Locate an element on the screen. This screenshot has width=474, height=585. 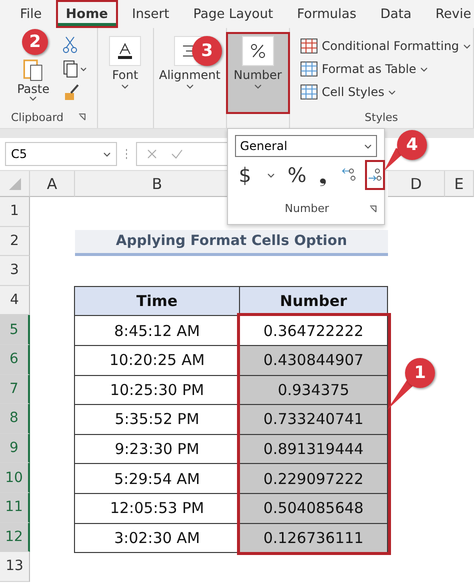
ribbon-tab: File is located at coordinates (31, 14).